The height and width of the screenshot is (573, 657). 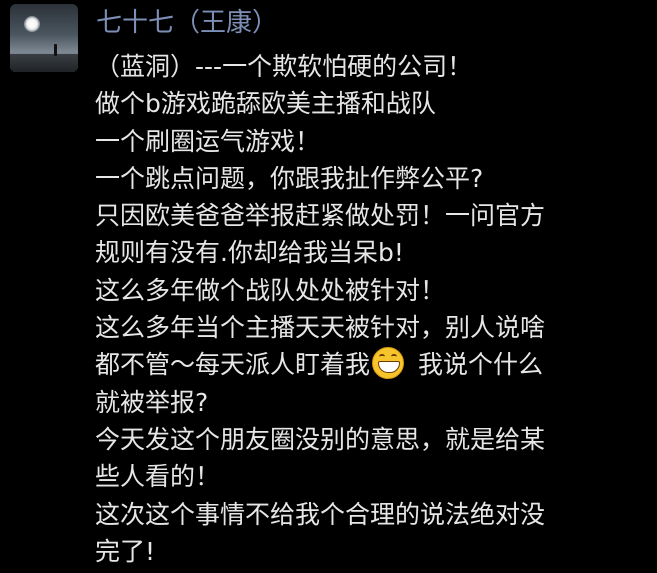 What do you see at coordinates (158, 477) in the screenshot?
I see `post-line-12: 些人看的！` at bounding box center [158, 477].